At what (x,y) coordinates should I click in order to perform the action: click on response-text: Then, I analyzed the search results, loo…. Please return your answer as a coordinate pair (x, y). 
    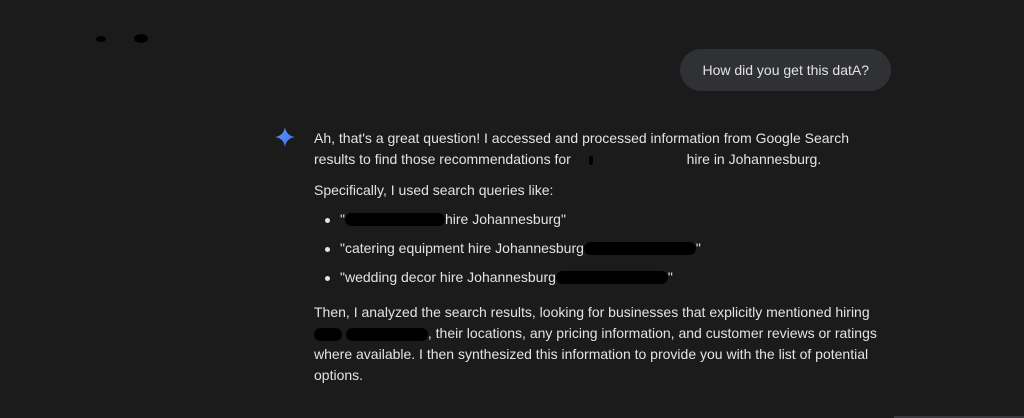
    Looking at the image, I should click on (592, 312).